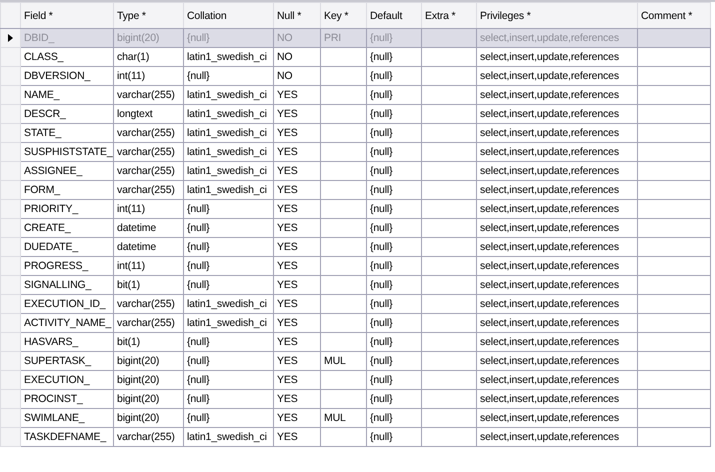 Image resolution: width=715 pixels, height=472 pixels. Describe the element at coordinates (355, 114) in the screenshot. I see `table-row: DESCR_ longtext latin1_swedish_ci YES {null} select,insert,update,references` at that location.